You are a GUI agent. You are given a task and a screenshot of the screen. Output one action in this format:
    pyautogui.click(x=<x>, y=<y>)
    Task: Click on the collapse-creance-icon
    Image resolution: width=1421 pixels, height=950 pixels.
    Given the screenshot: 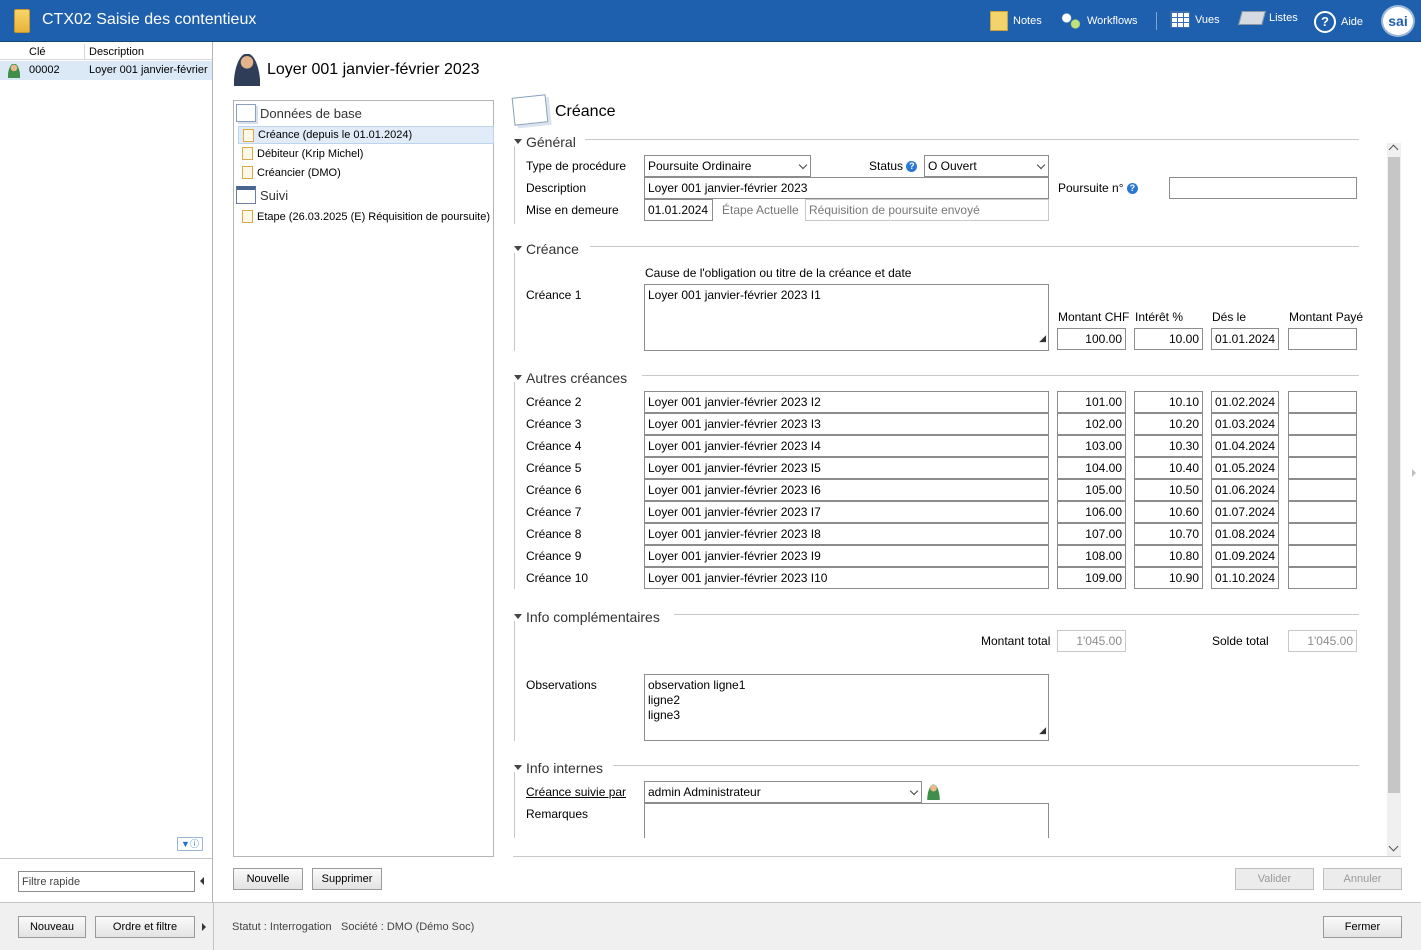 What is the action you would take?
    pyautogui.click(x=518, y=248)
    